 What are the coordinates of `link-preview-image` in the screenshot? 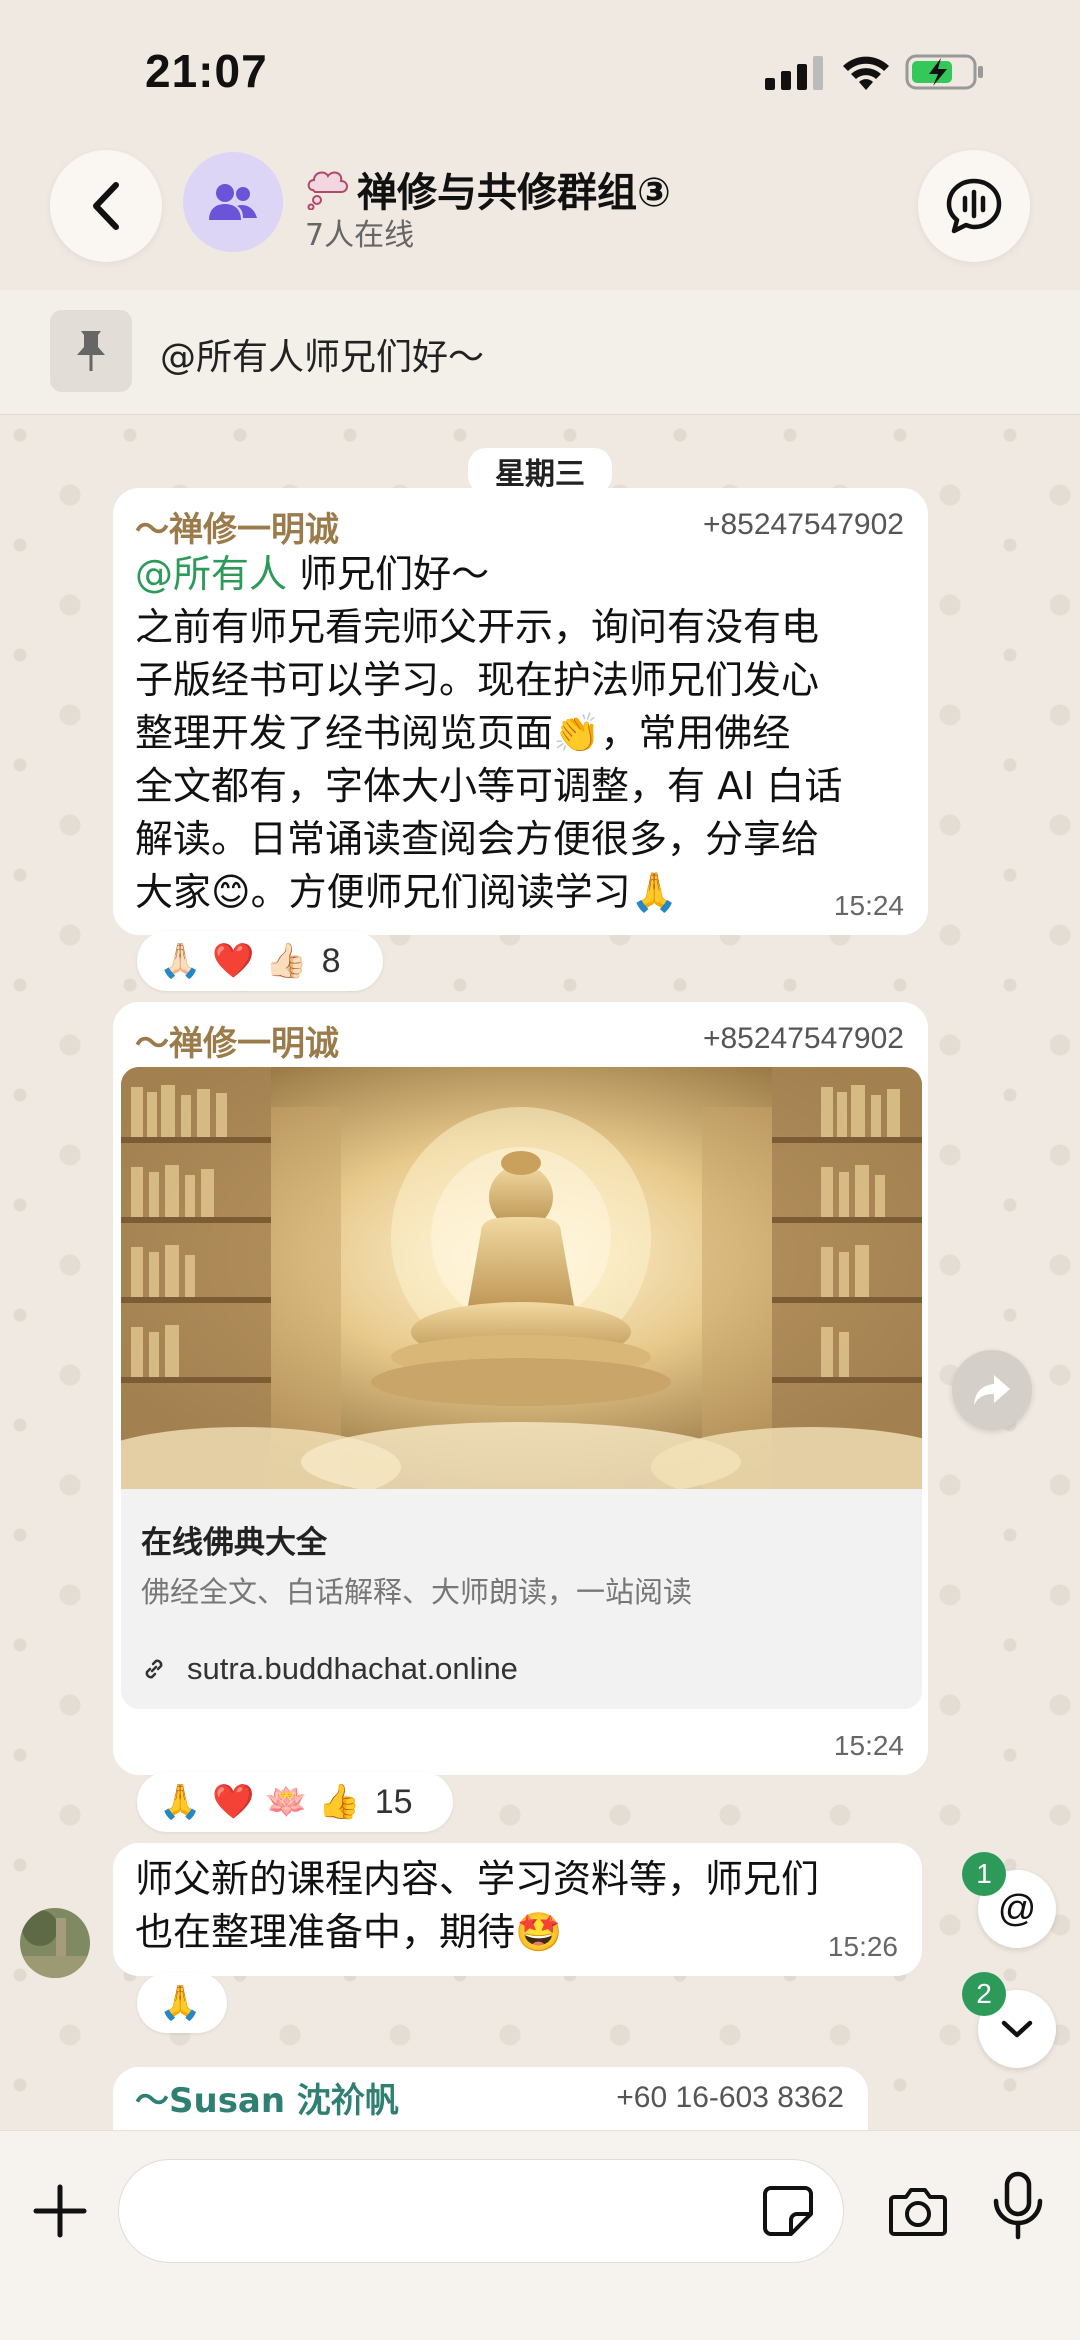 It's located at (521, 1278).